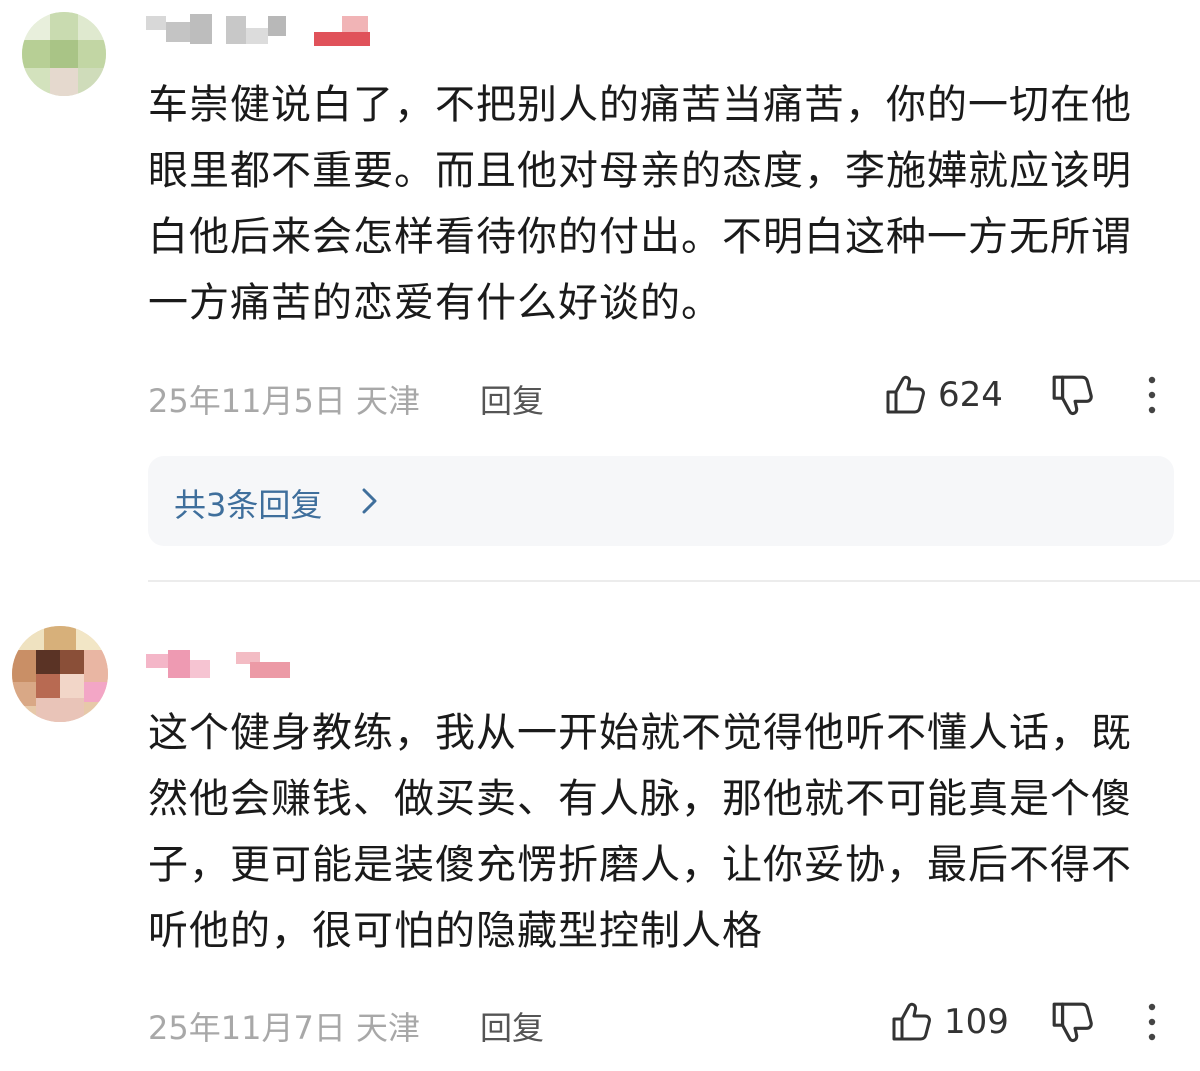 The image size is (1200, 1071). I want to click on like-count: 624, so click(970, 395).